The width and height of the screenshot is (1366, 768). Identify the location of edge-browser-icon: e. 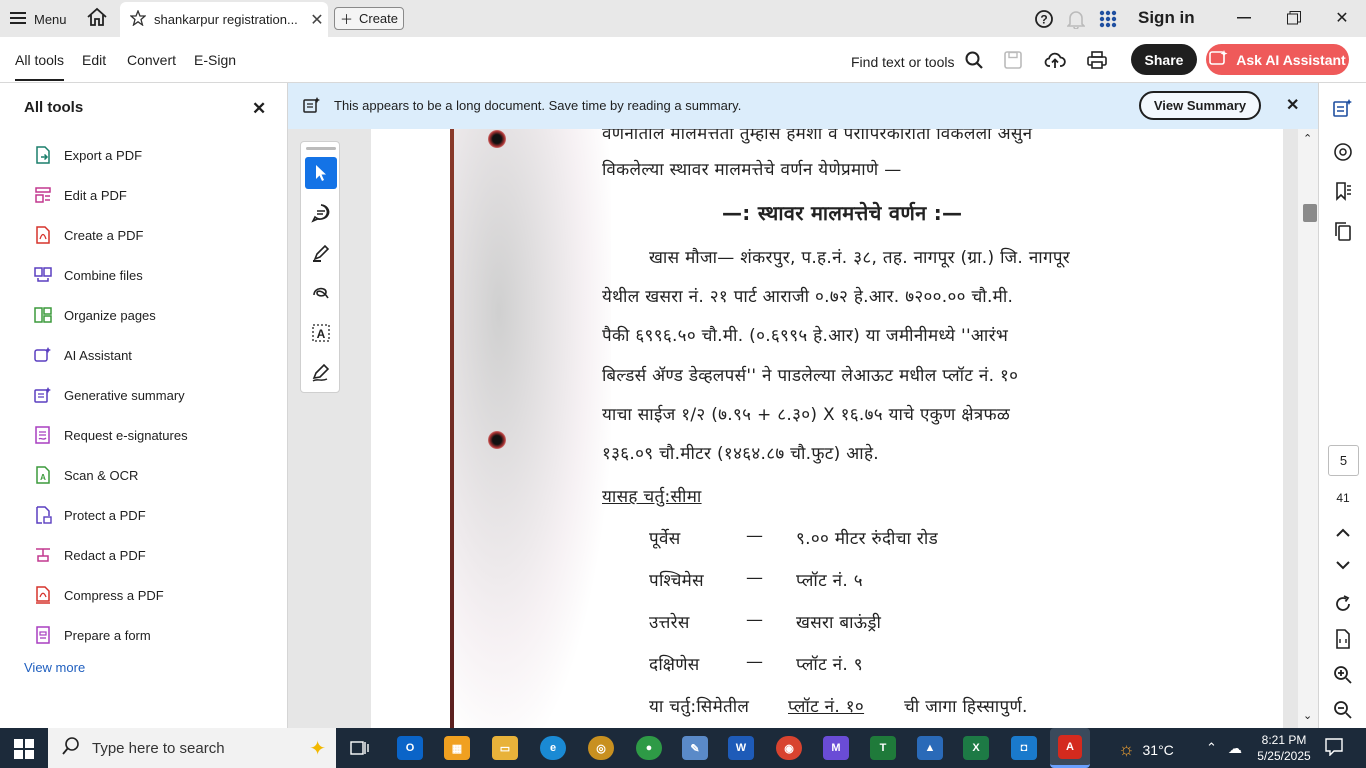
(553, 748).